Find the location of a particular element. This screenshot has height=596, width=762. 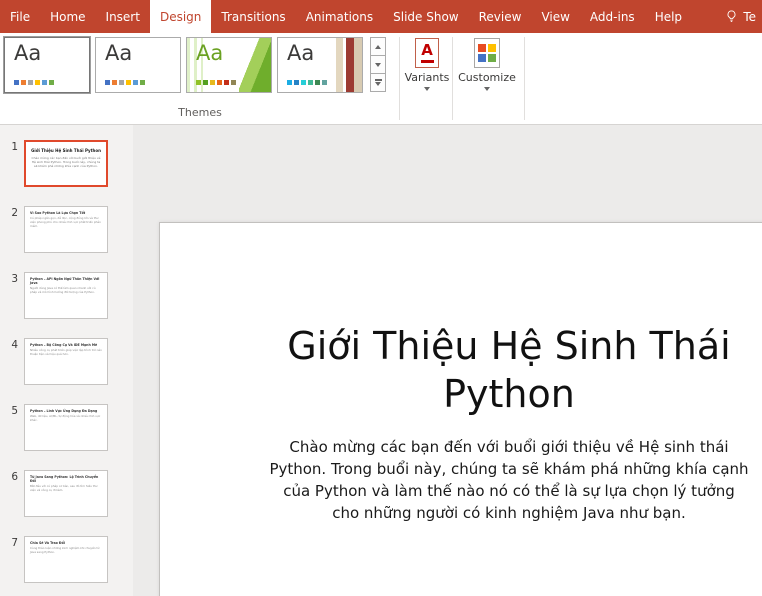

themes-gallery: Aa Aa Aa Aa is located at coordinates (200, 65).